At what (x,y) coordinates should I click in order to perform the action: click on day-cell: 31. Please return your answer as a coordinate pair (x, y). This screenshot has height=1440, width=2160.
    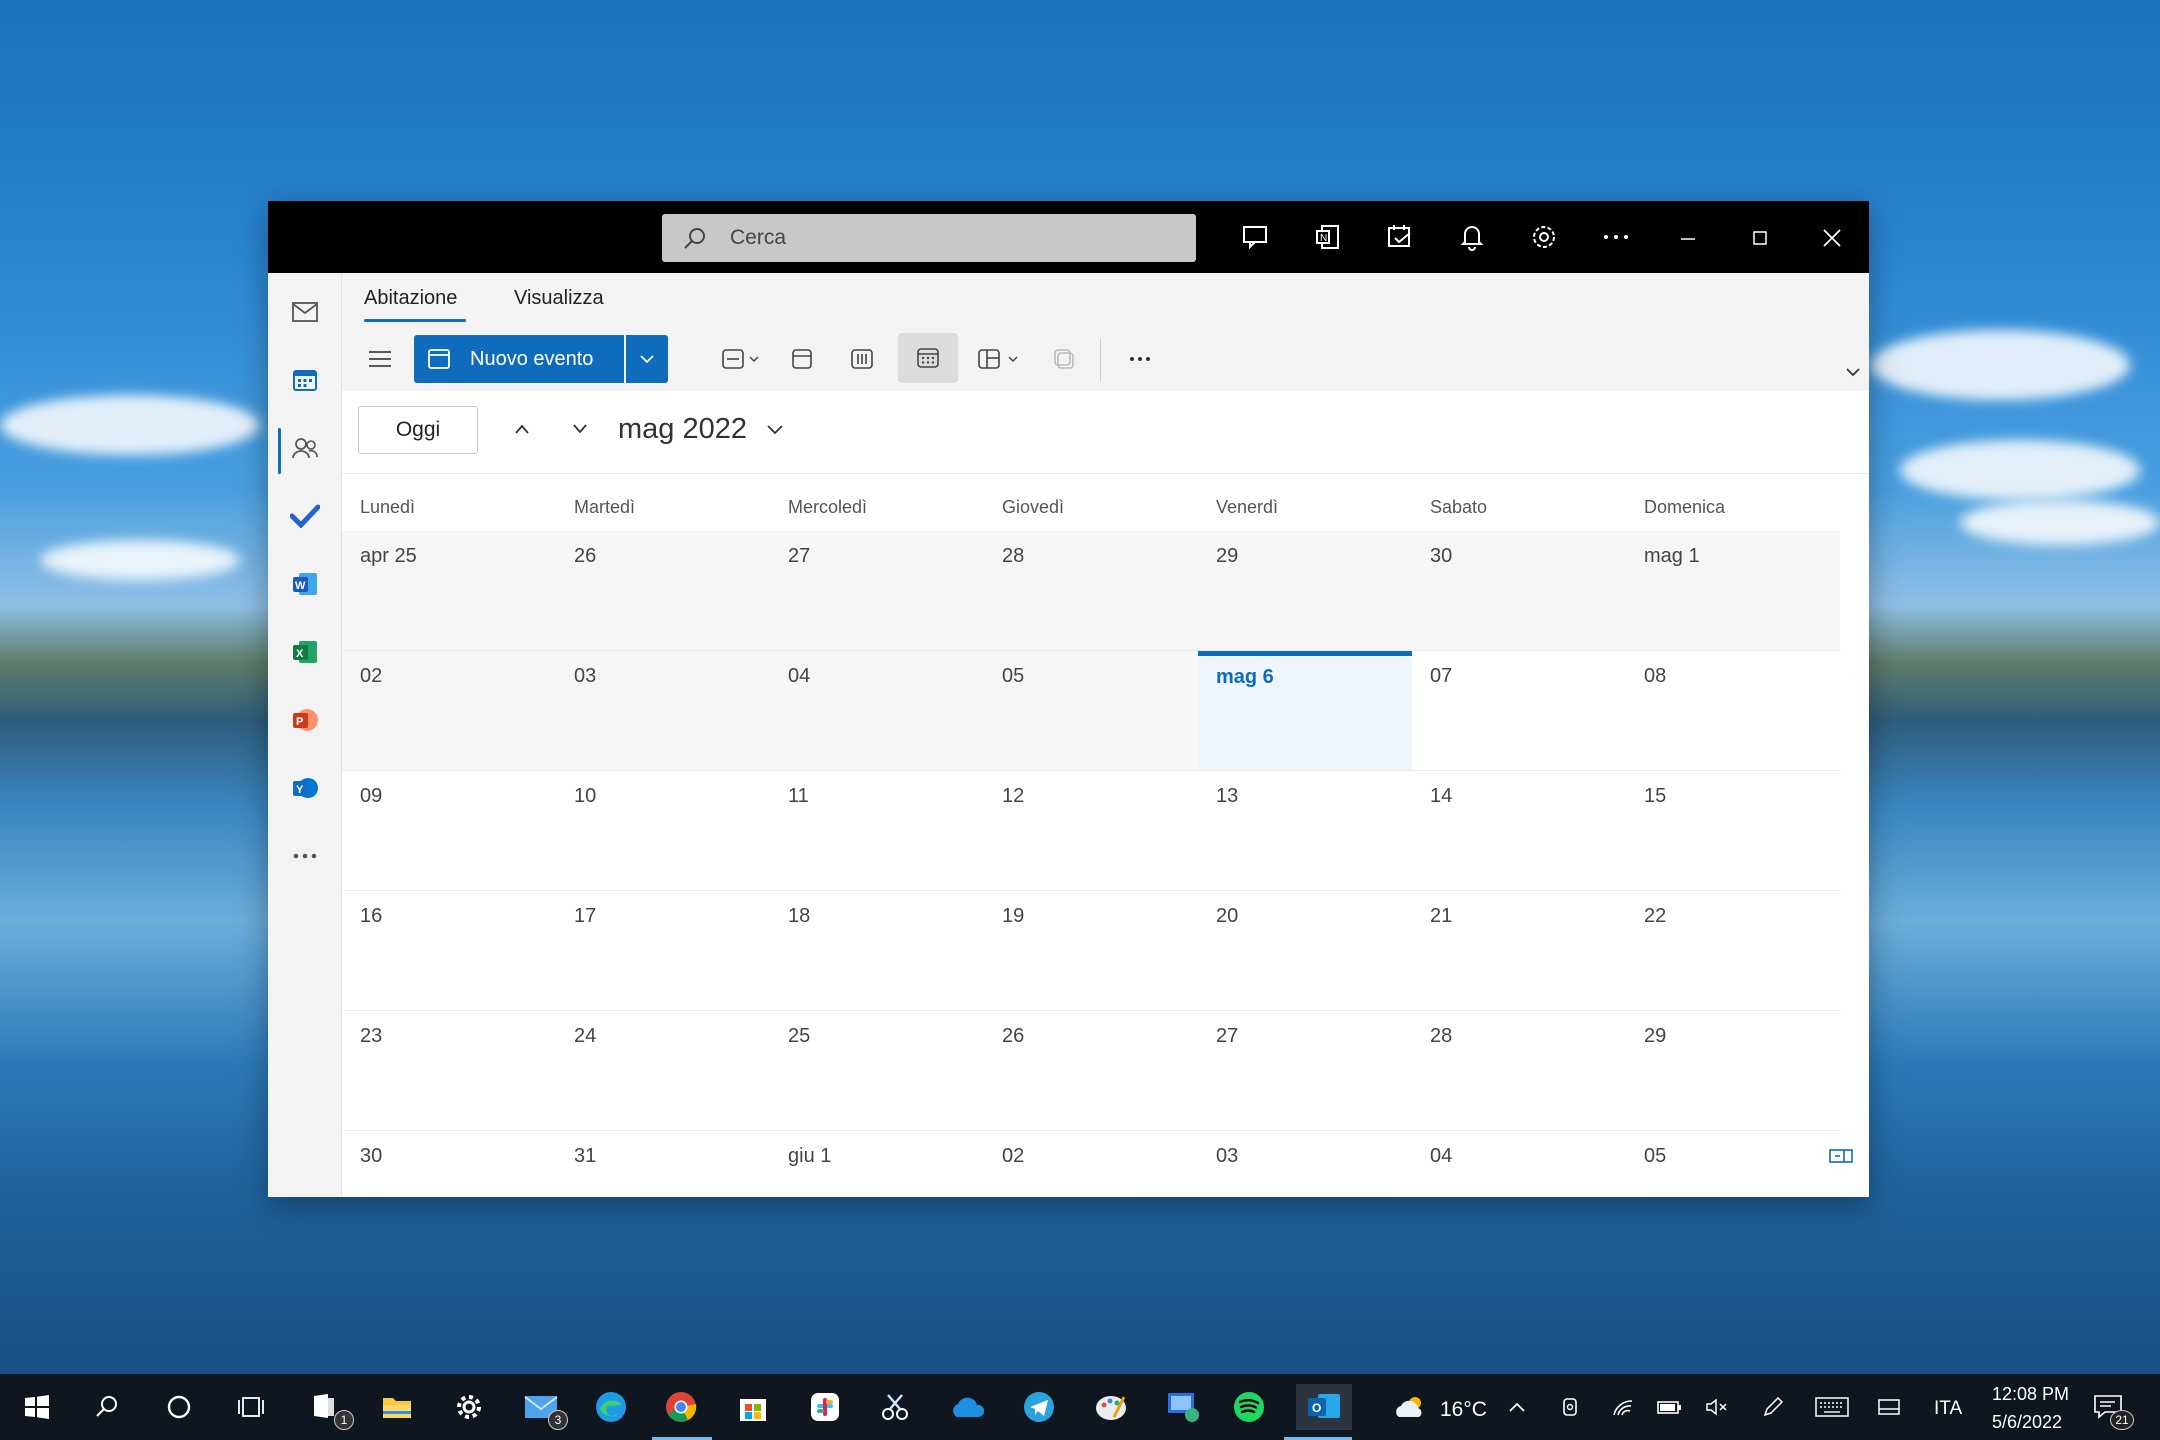
    Looking at the image, I should click on (663, 1158).